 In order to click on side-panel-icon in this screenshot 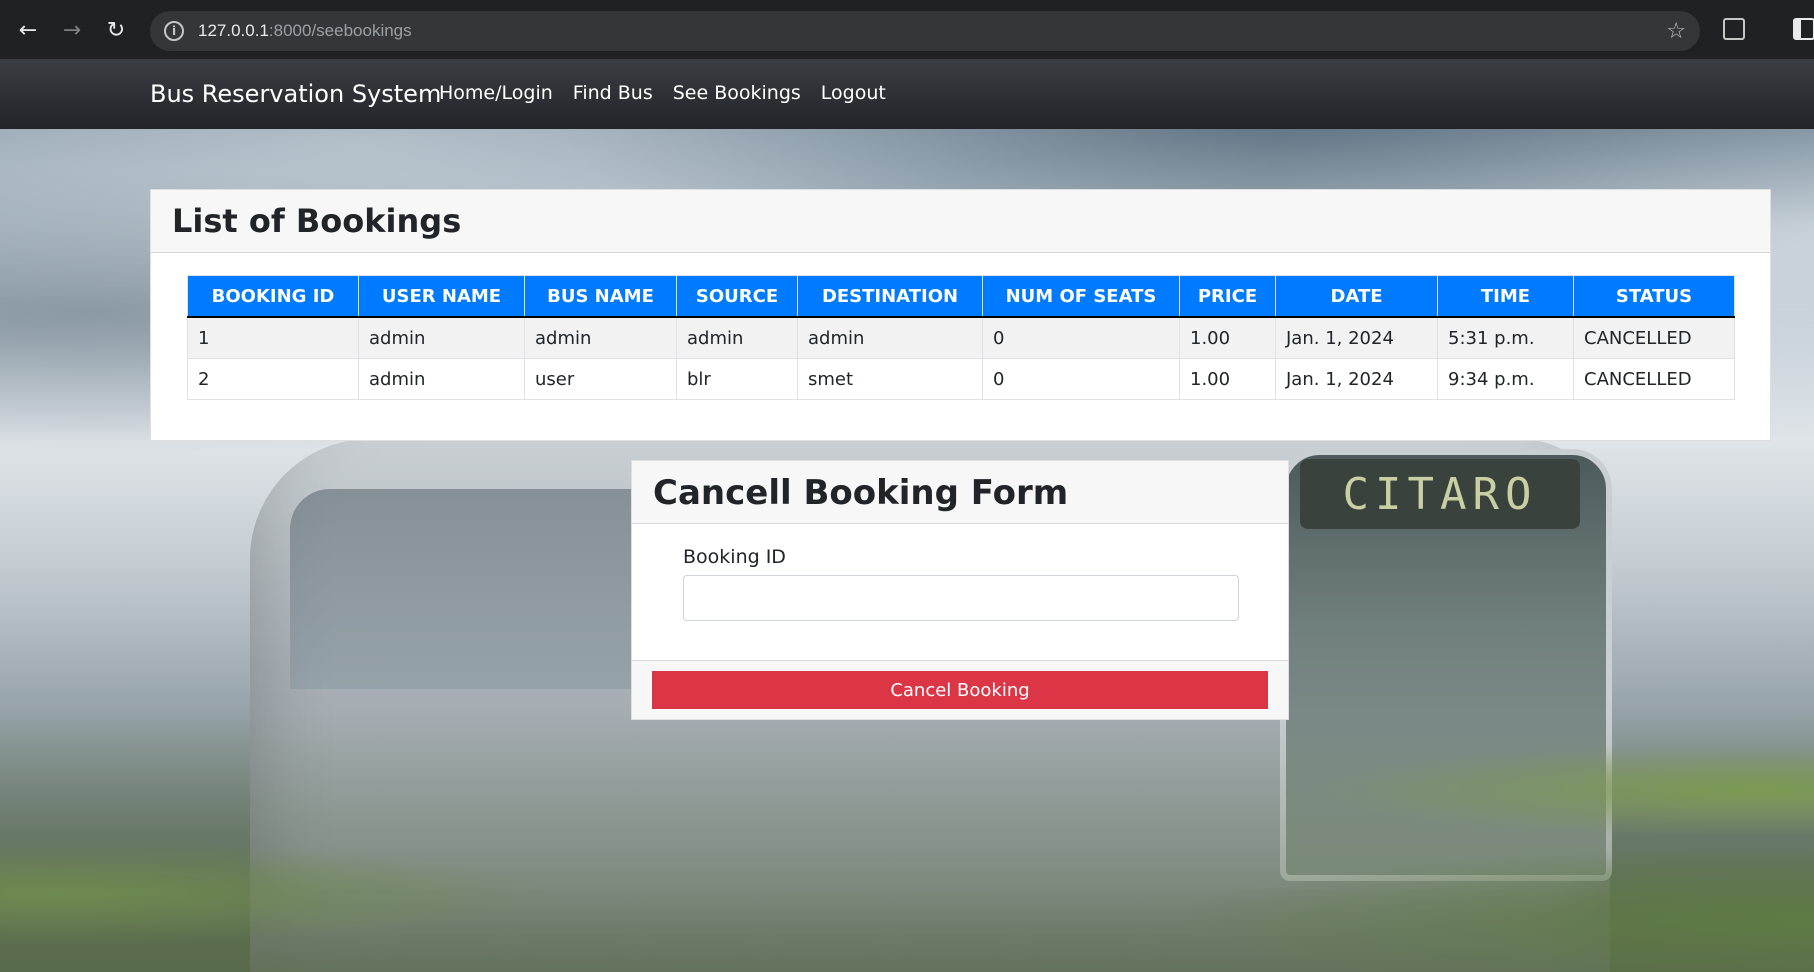, I will do `click(1803, 29)`.